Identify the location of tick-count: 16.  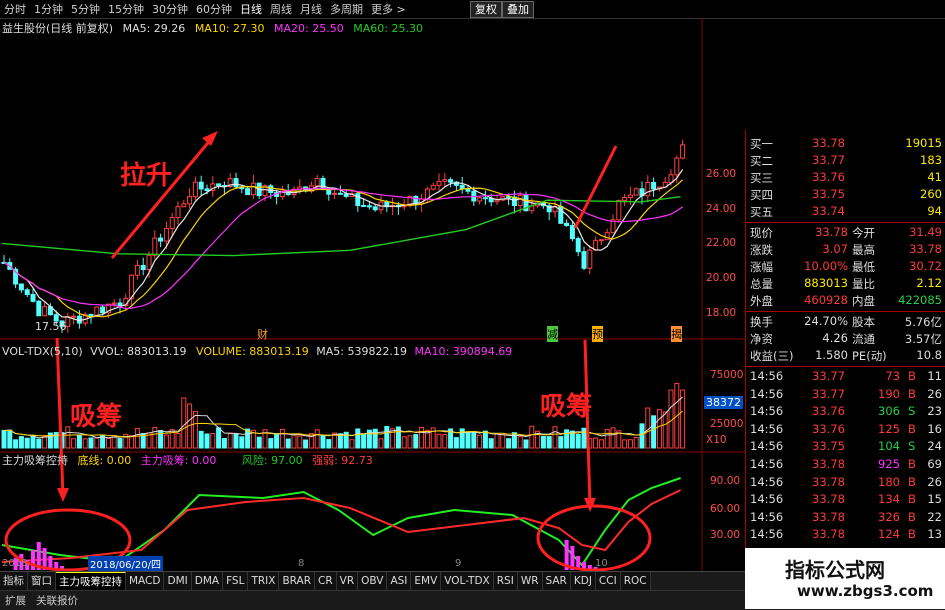
(934, 428).